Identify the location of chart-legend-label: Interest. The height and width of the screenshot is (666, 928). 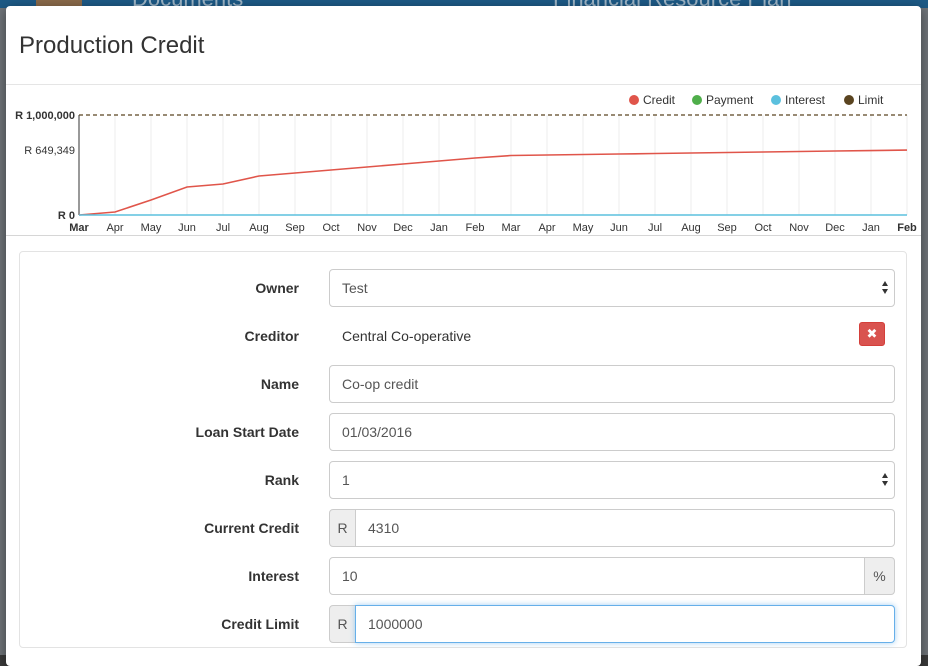
(805, 100).